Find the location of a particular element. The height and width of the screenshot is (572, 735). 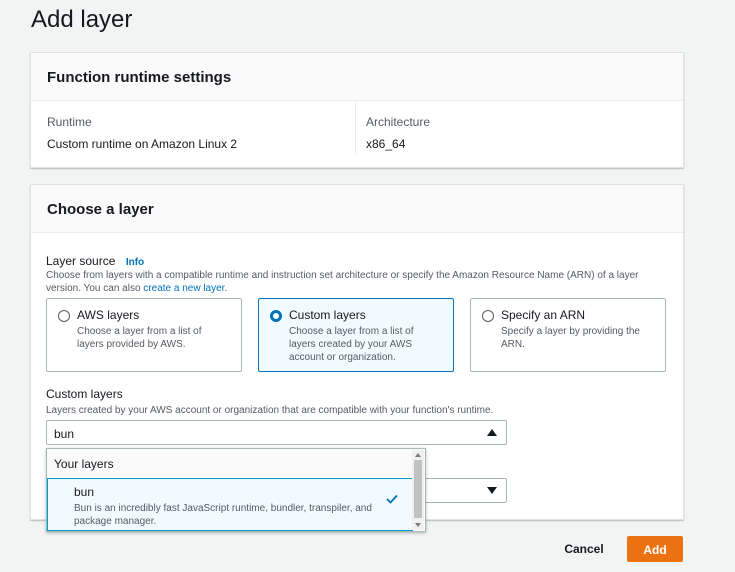

layer-source-heading: Layer source Info is located at coordinates (95, 261).